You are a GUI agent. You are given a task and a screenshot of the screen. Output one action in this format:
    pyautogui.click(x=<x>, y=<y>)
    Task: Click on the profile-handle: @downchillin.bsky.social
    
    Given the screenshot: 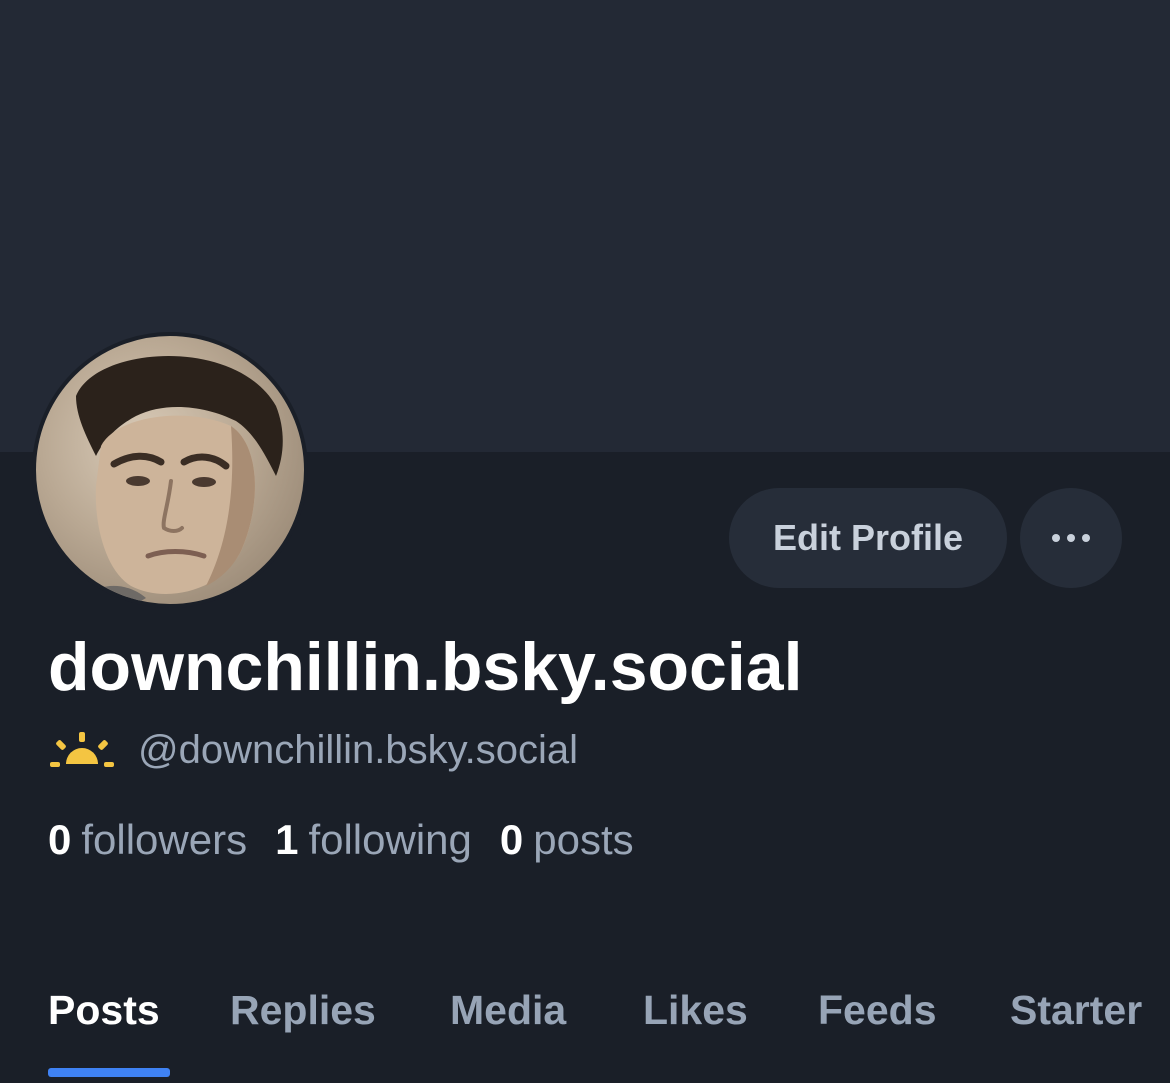 What is the action you would take?
    pyautogui.click(x=358, y=750)
    